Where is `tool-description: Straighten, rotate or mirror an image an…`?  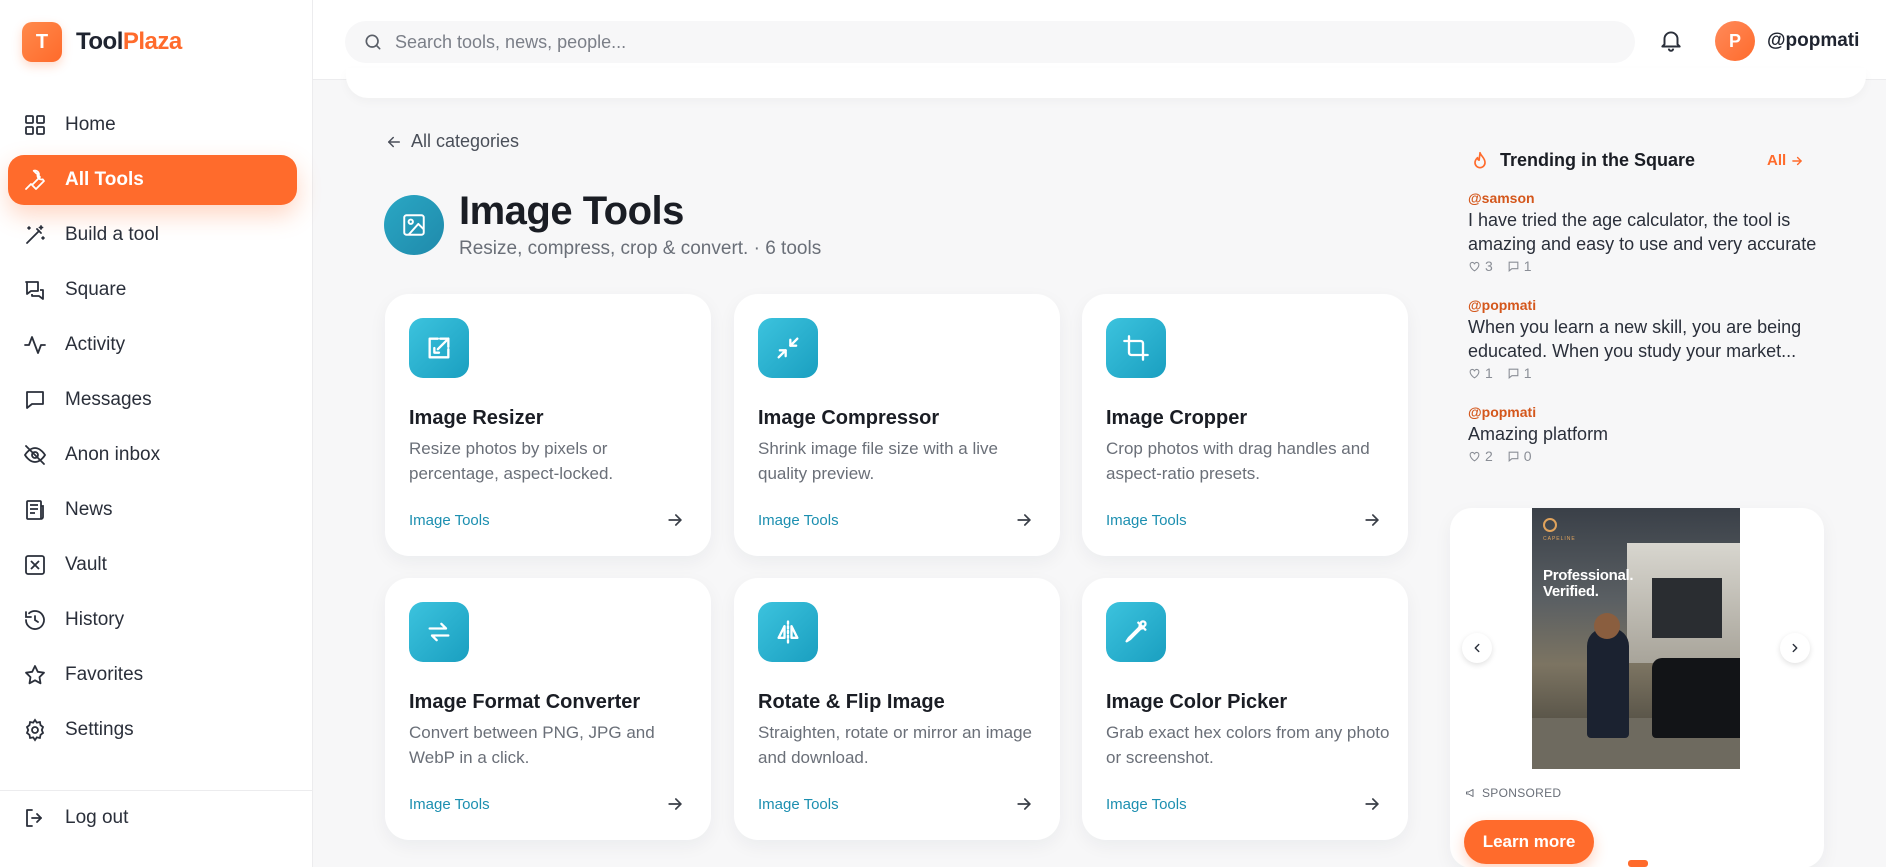 tool-description: Straighten, rotate or mirror an image an… is located at coordinates (895, 745).